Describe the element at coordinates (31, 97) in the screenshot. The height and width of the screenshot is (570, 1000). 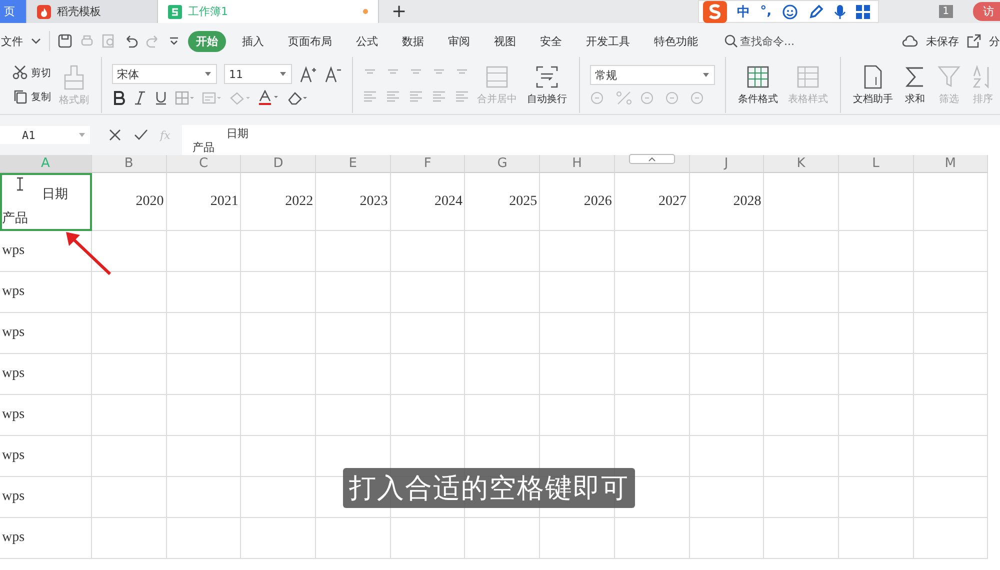
I see `toolbar-button: 复制` at that location.